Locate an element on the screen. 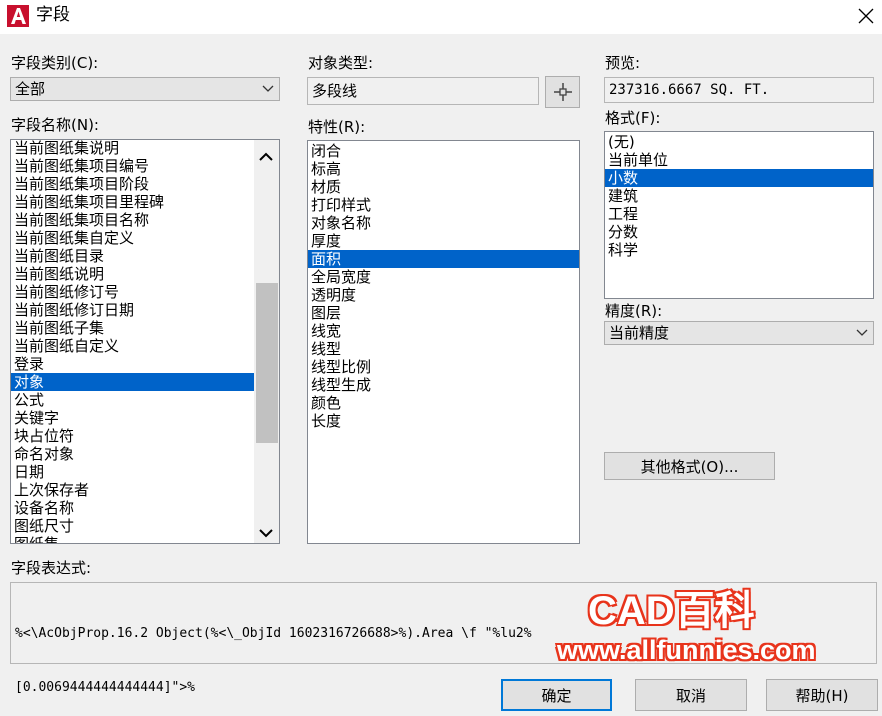  select-object-button is located at coordinates (562, 92).